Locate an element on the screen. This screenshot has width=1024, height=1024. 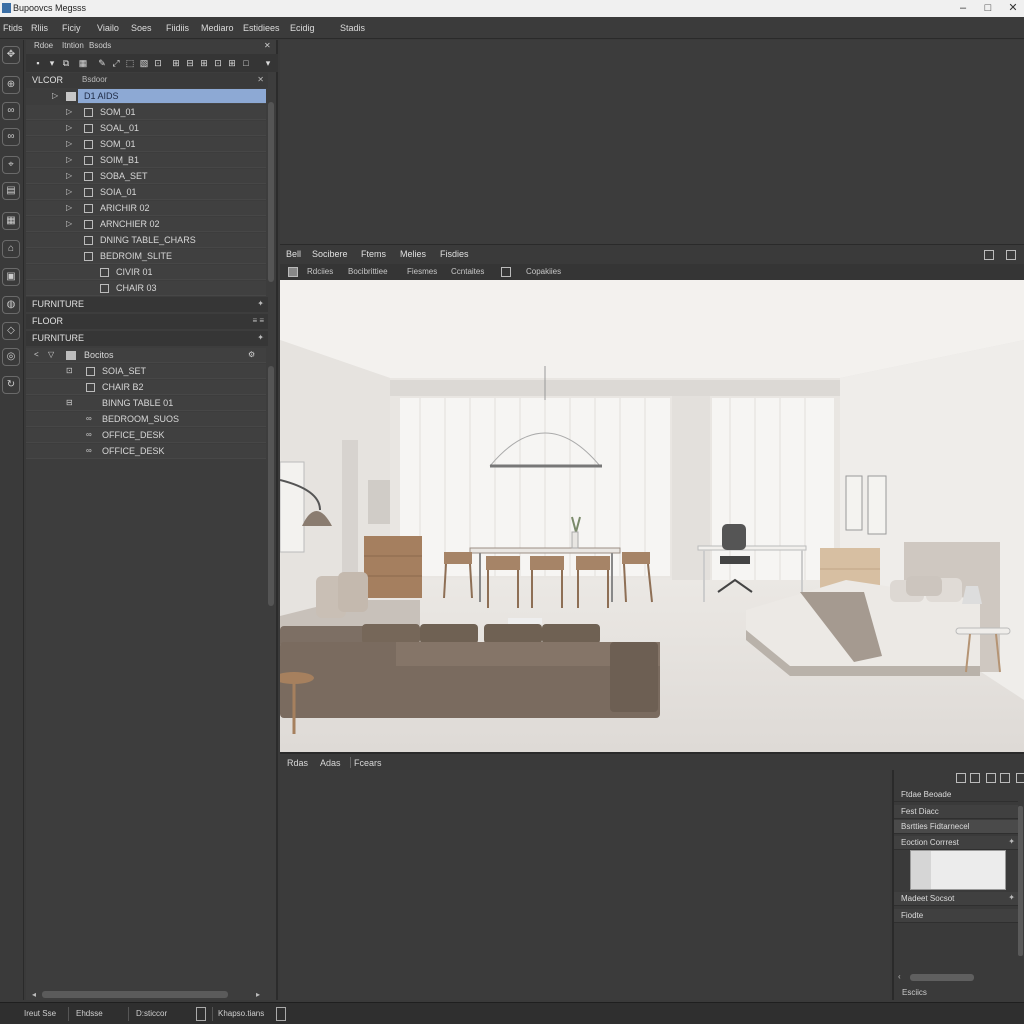
grid-view-icon: ▦ is located at coordinates (83, 63).